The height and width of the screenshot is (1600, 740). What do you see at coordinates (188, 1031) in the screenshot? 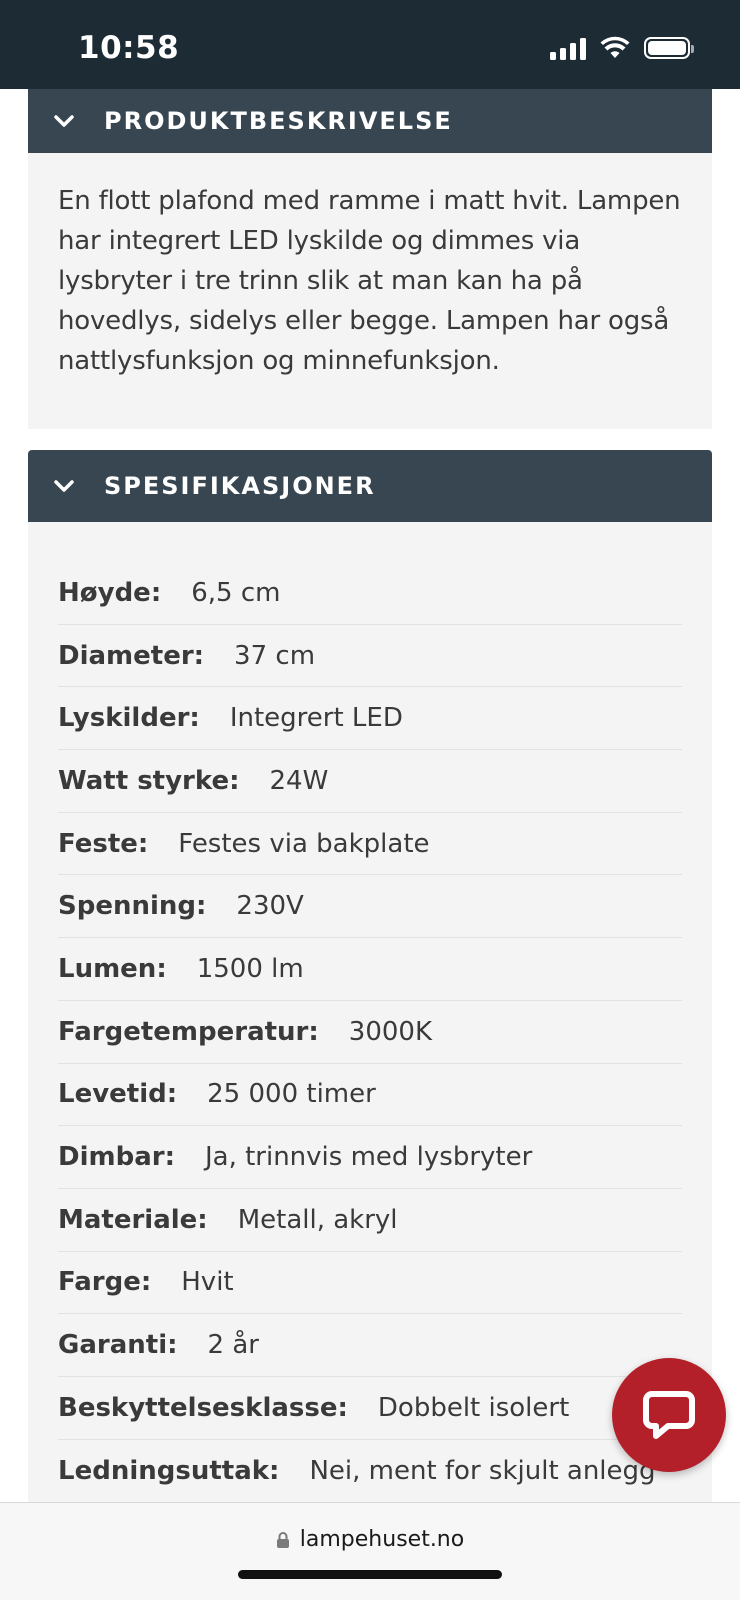
I see `spec-key: Fargetemperatur:` at bounding box center [188, 1031].